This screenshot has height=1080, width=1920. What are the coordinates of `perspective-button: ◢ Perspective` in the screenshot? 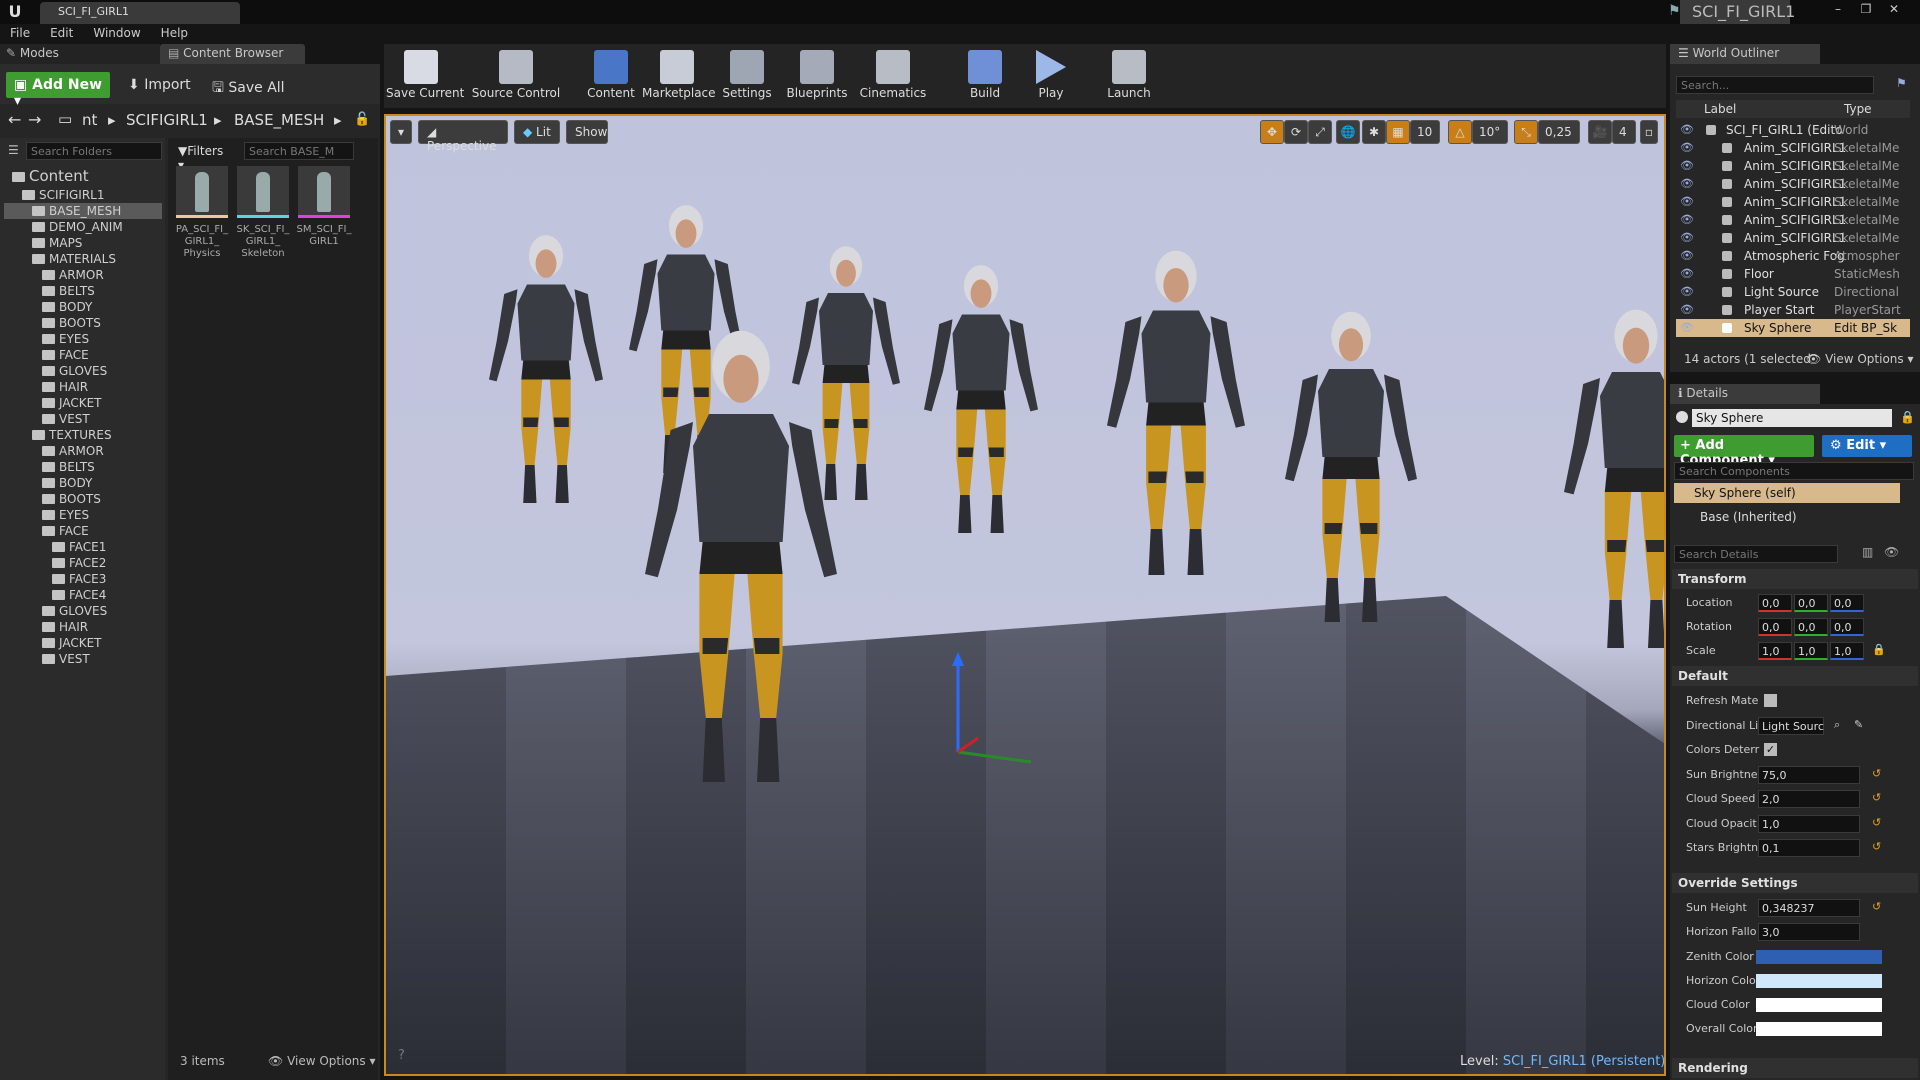 It's located at (463, 136).